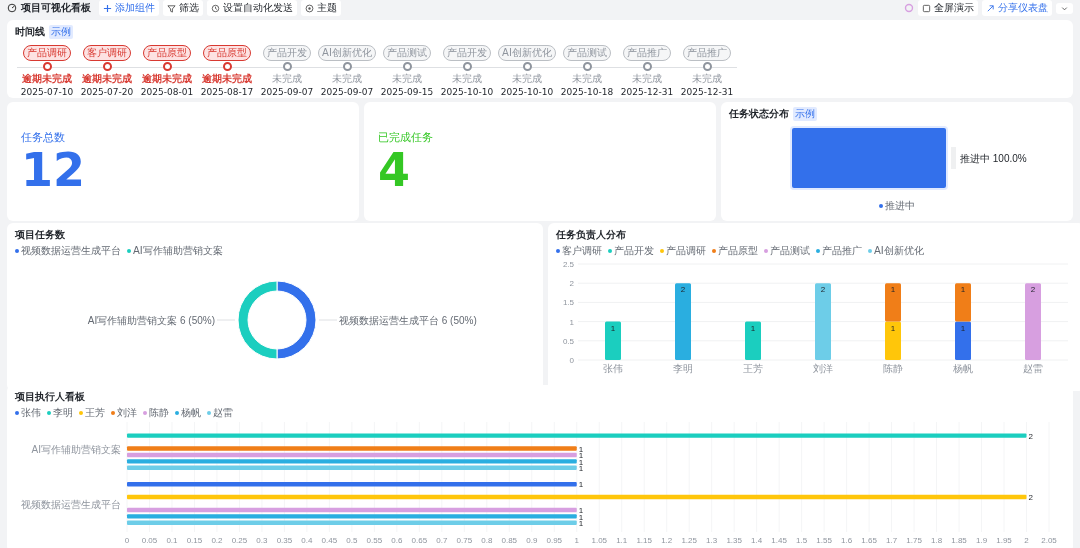 This screenshot has height=548, width=1080. I want to click on axis-label: 1.3, so click(712, 540).